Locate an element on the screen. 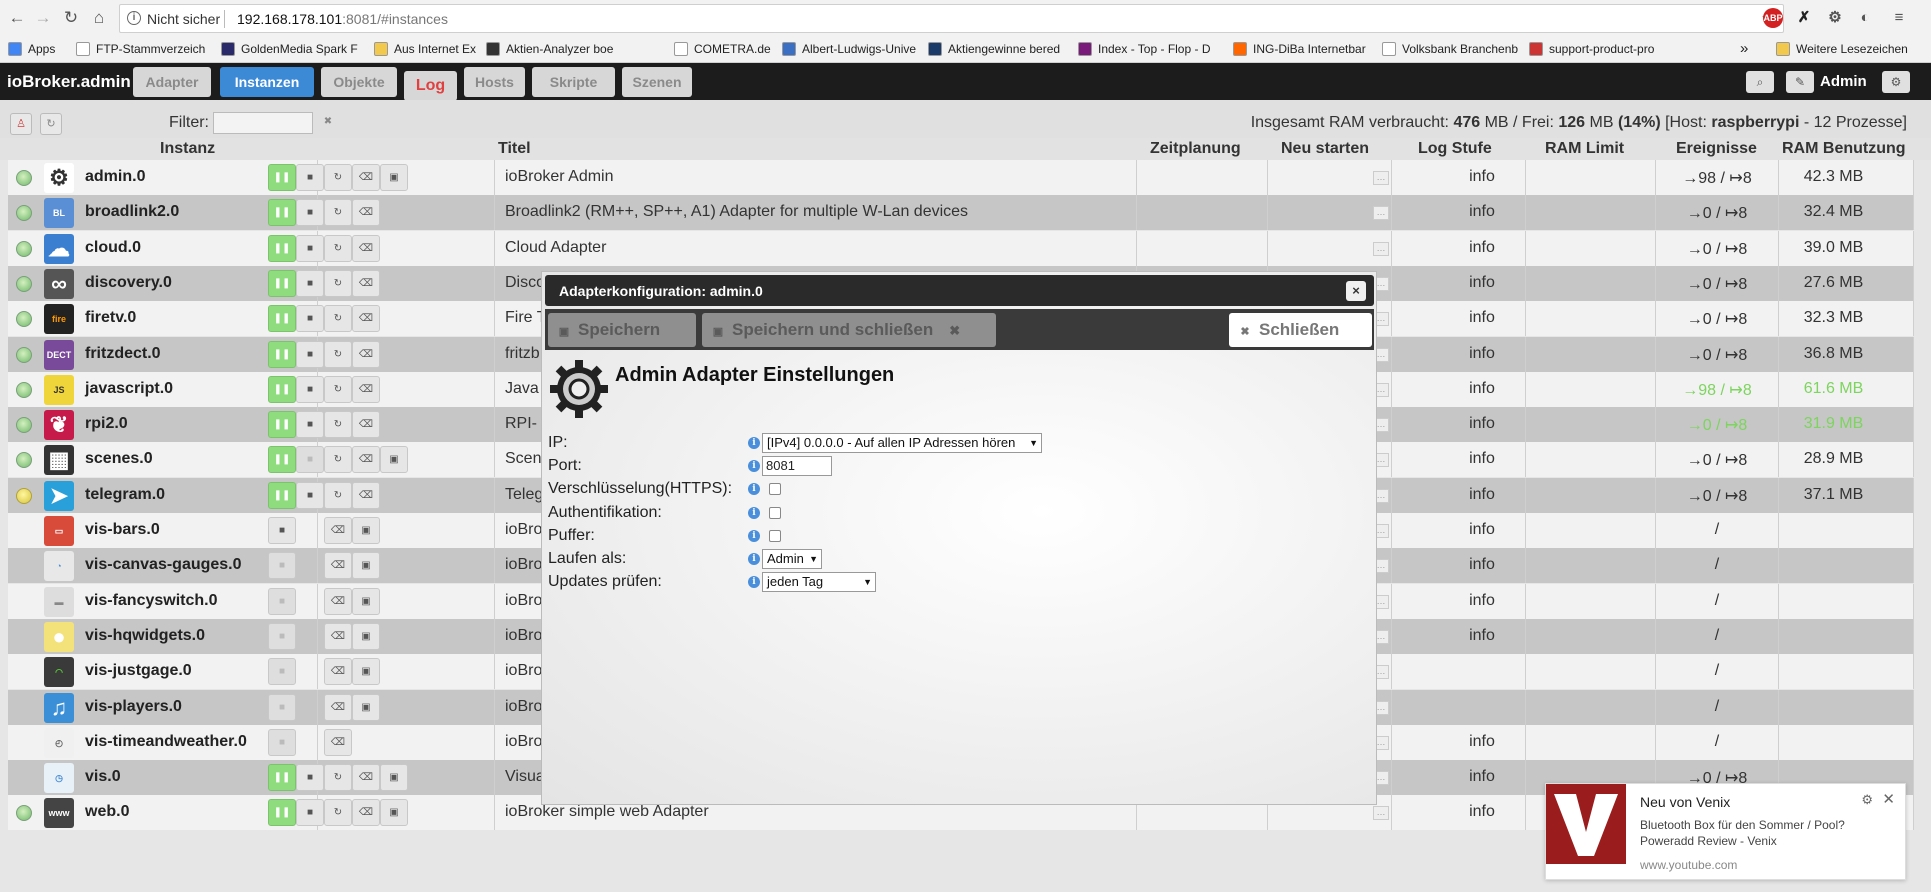  instance-title: Cloud Adapter is located at coordinates (555, 248).